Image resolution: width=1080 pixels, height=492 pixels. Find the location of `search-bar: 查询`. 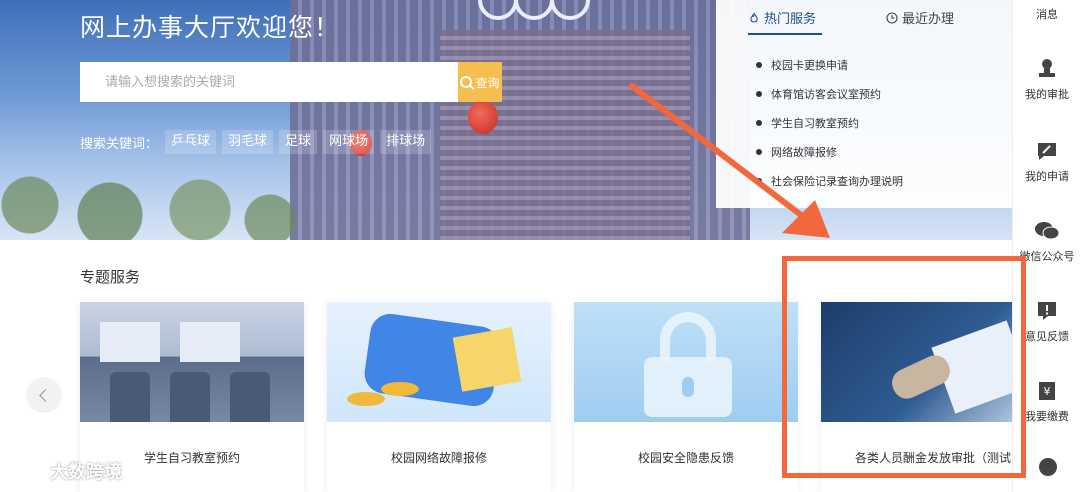

search-bar: 查询 is located at coordinates (291, 82).